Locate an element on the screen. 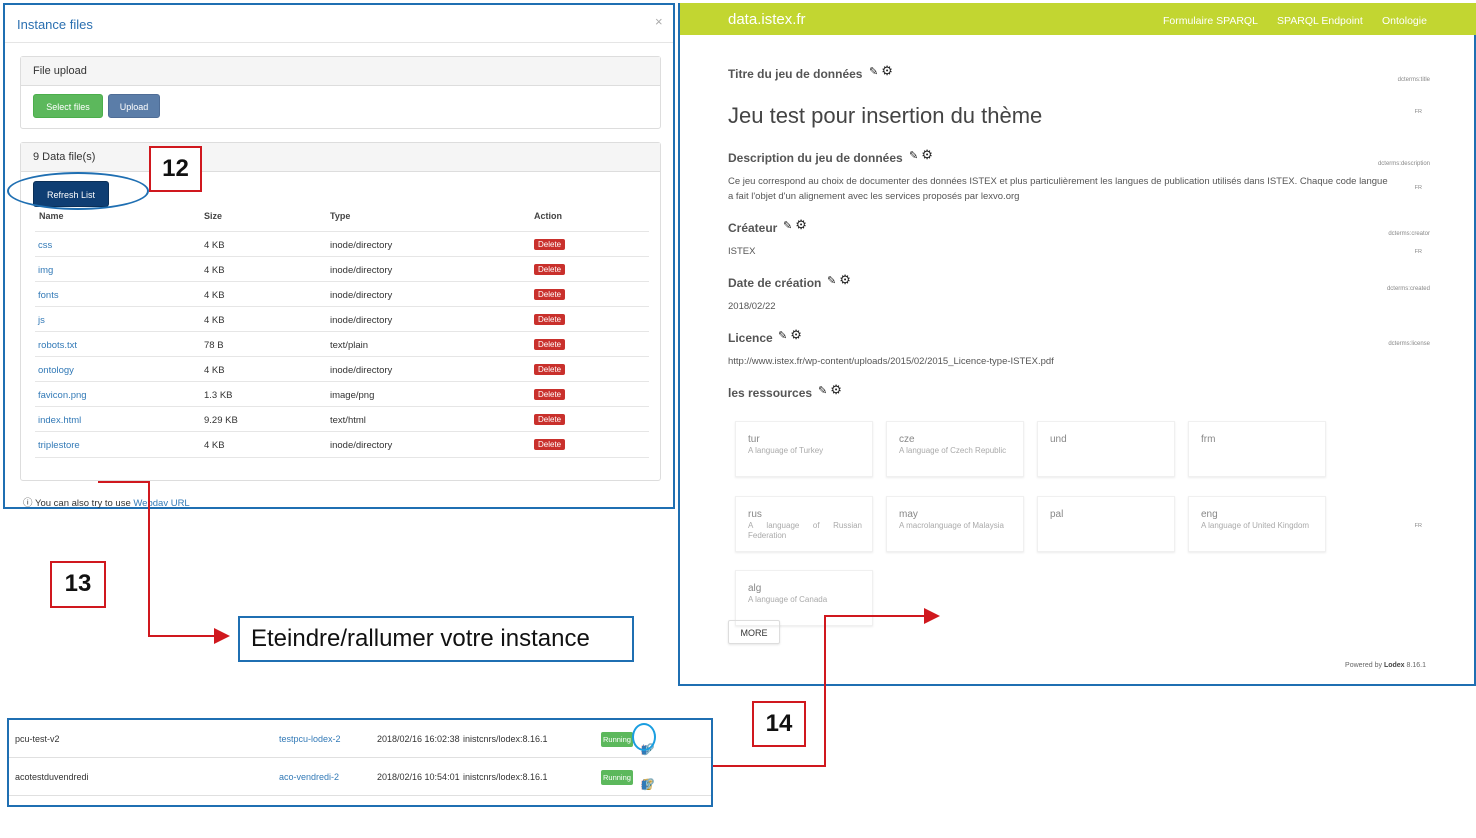 The height and width of the screenshot is (838, 1476). callout-number-12: 12 is located at coordinates (175, 169).